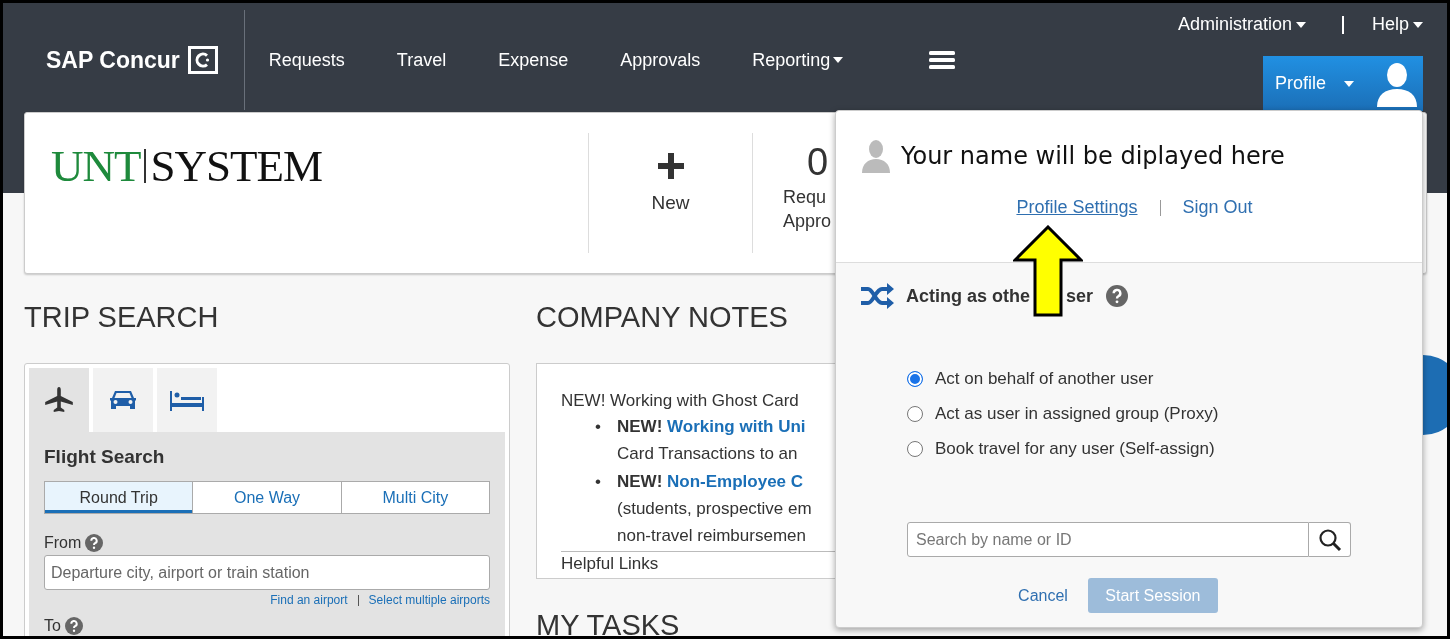 Image resolution: width=1450 pixels, height=639 pixels. I want to click on profile-button: Profile, so click(1343, 83).